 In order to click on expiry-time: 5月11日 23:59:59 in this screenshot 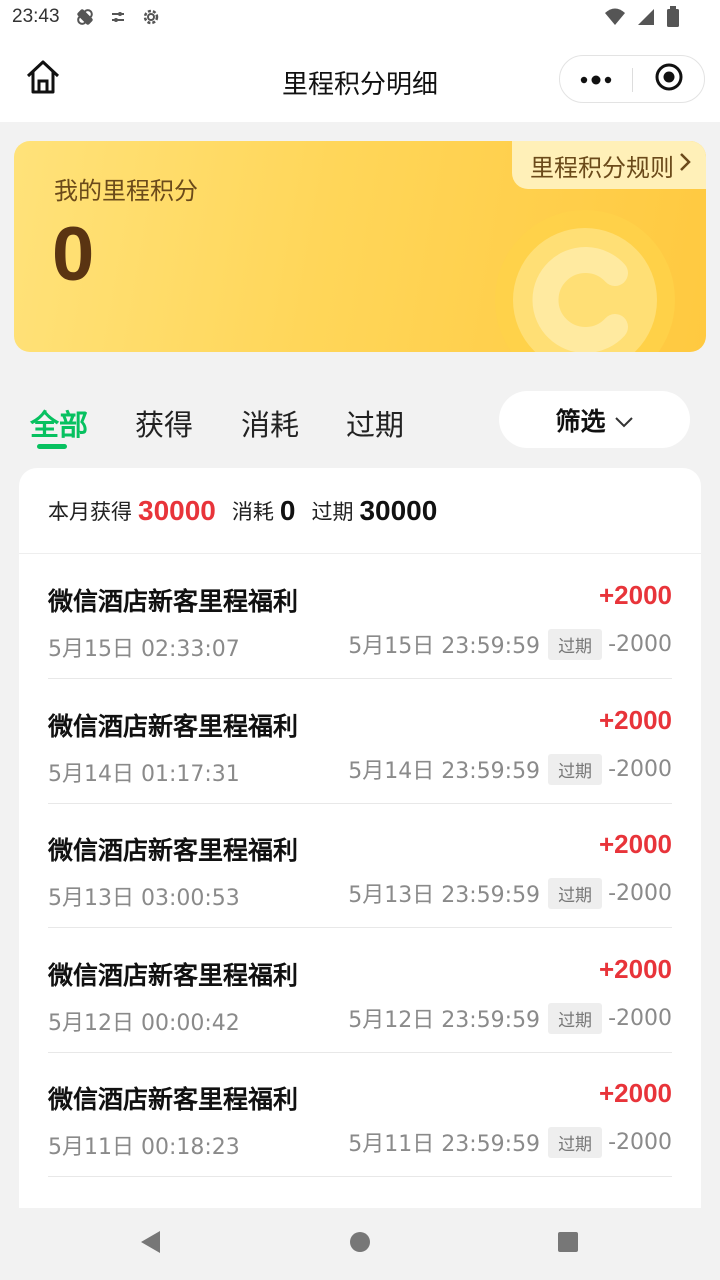, I will do `click(444, 1144)`.